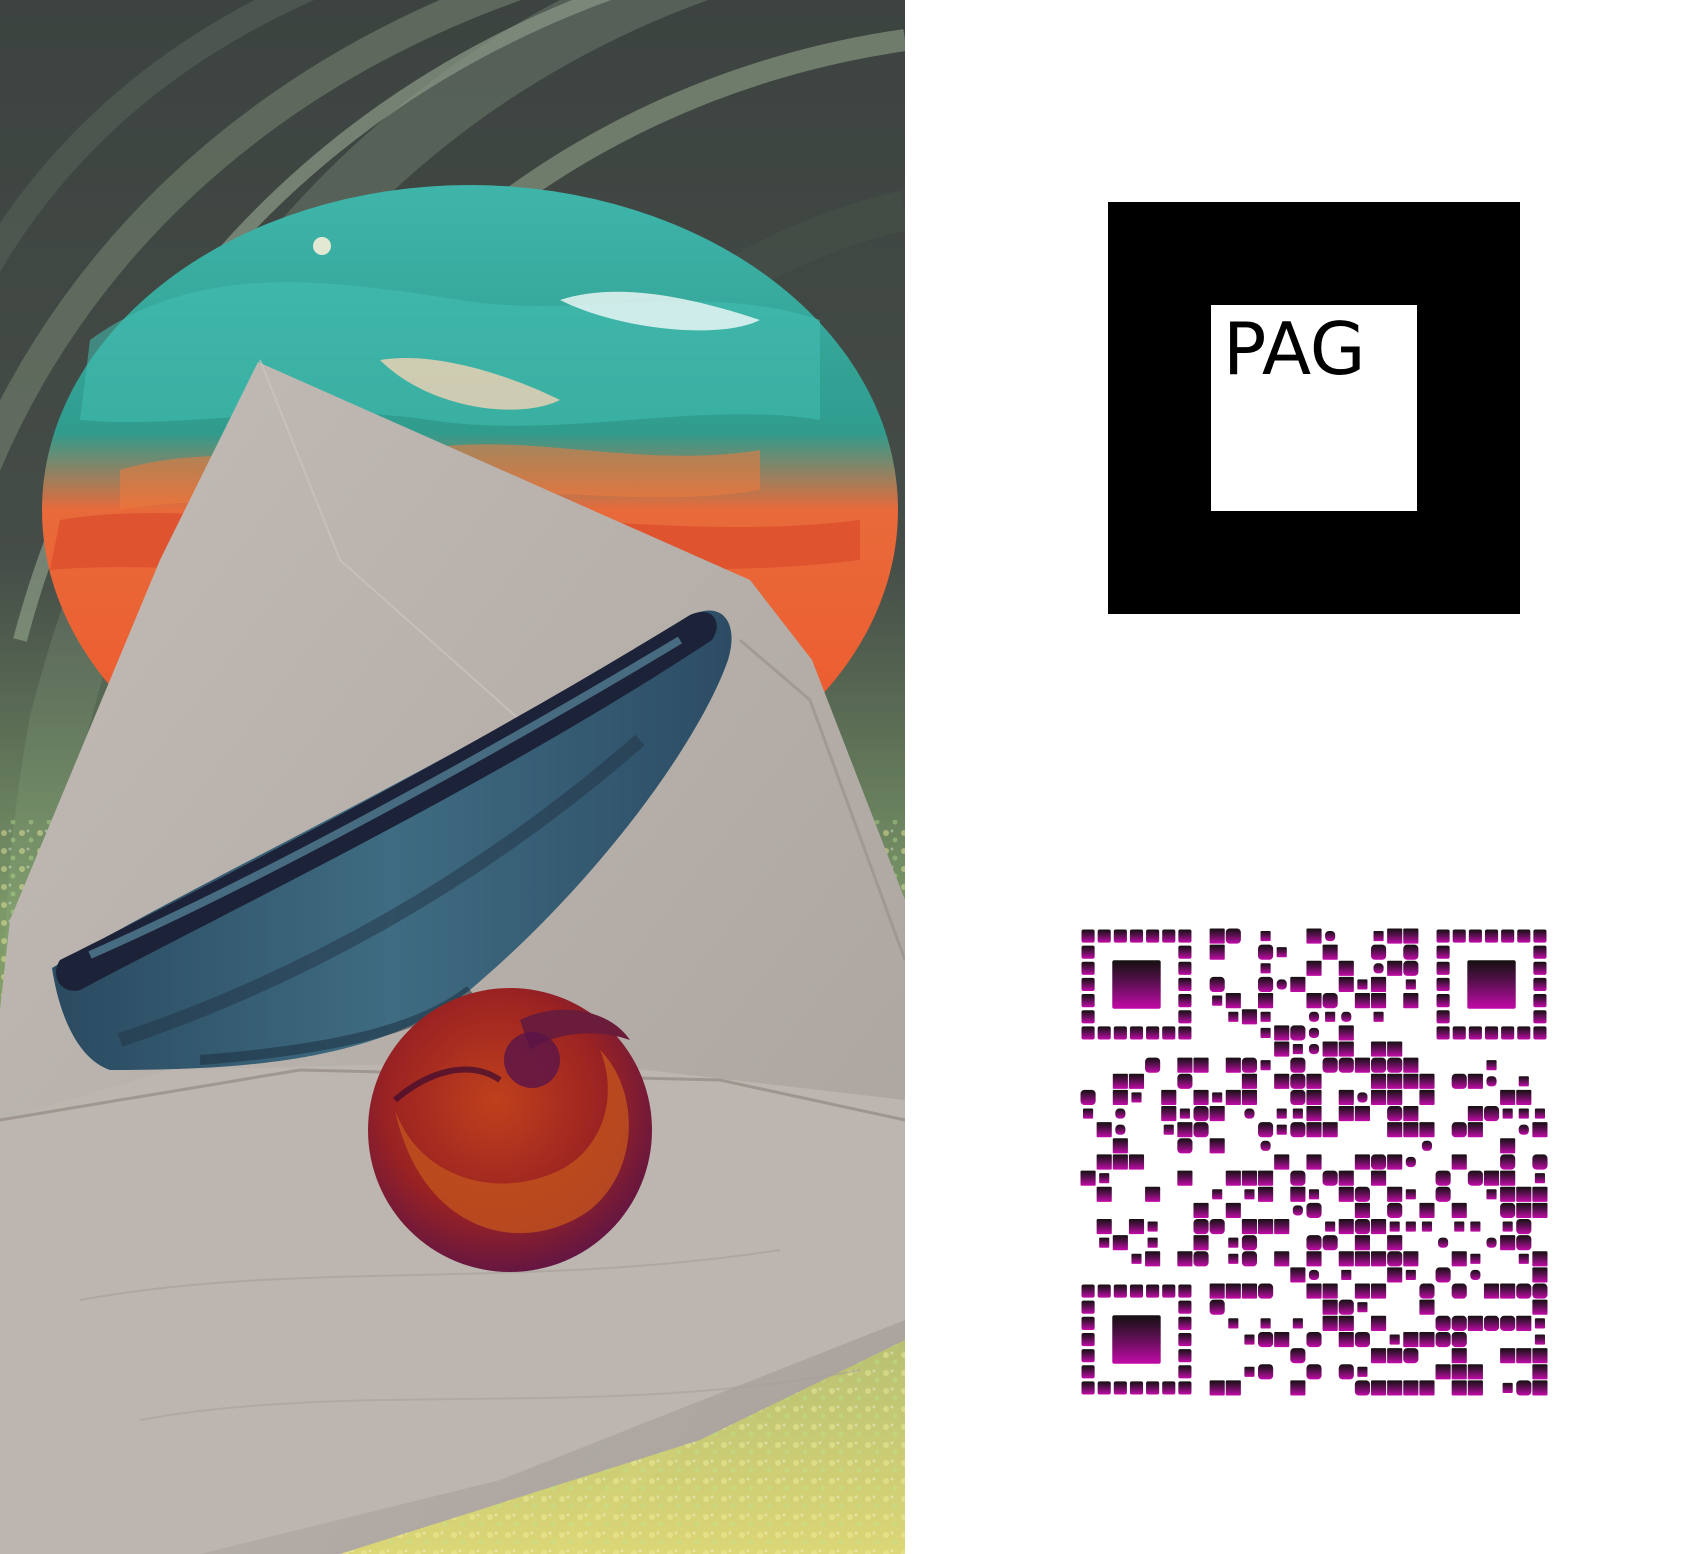  Describe the element at coordinates (1314, 408) in the screenshot. I see `ar-marker-inner: PAG` at that location.